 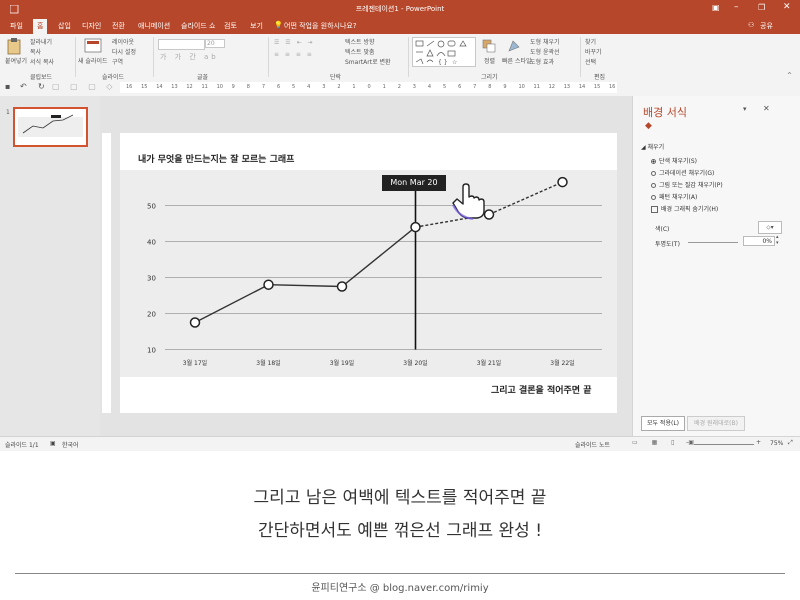 I want to click on align-text-button: 텍스트 맞춤, so click(x=360, y=51).